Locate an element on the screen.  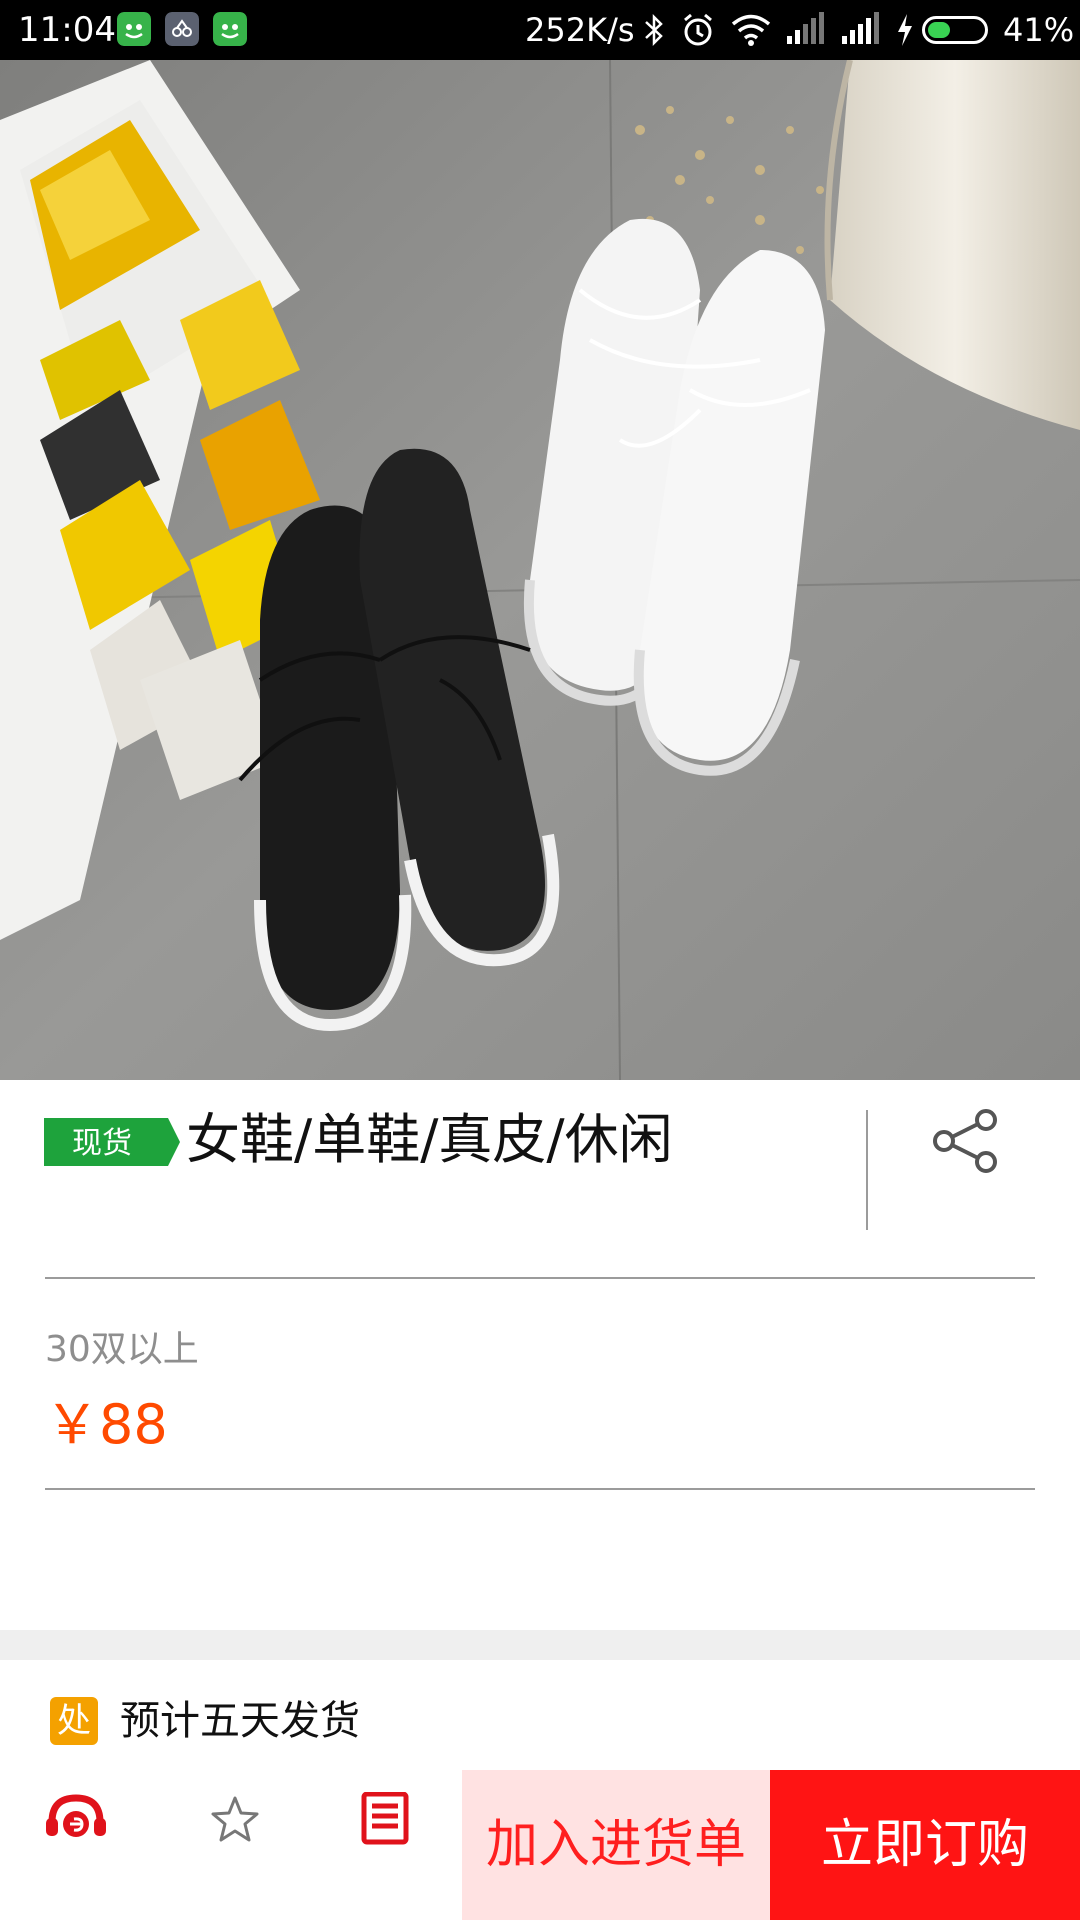
share-icon is located at coordinates (965, 1141).